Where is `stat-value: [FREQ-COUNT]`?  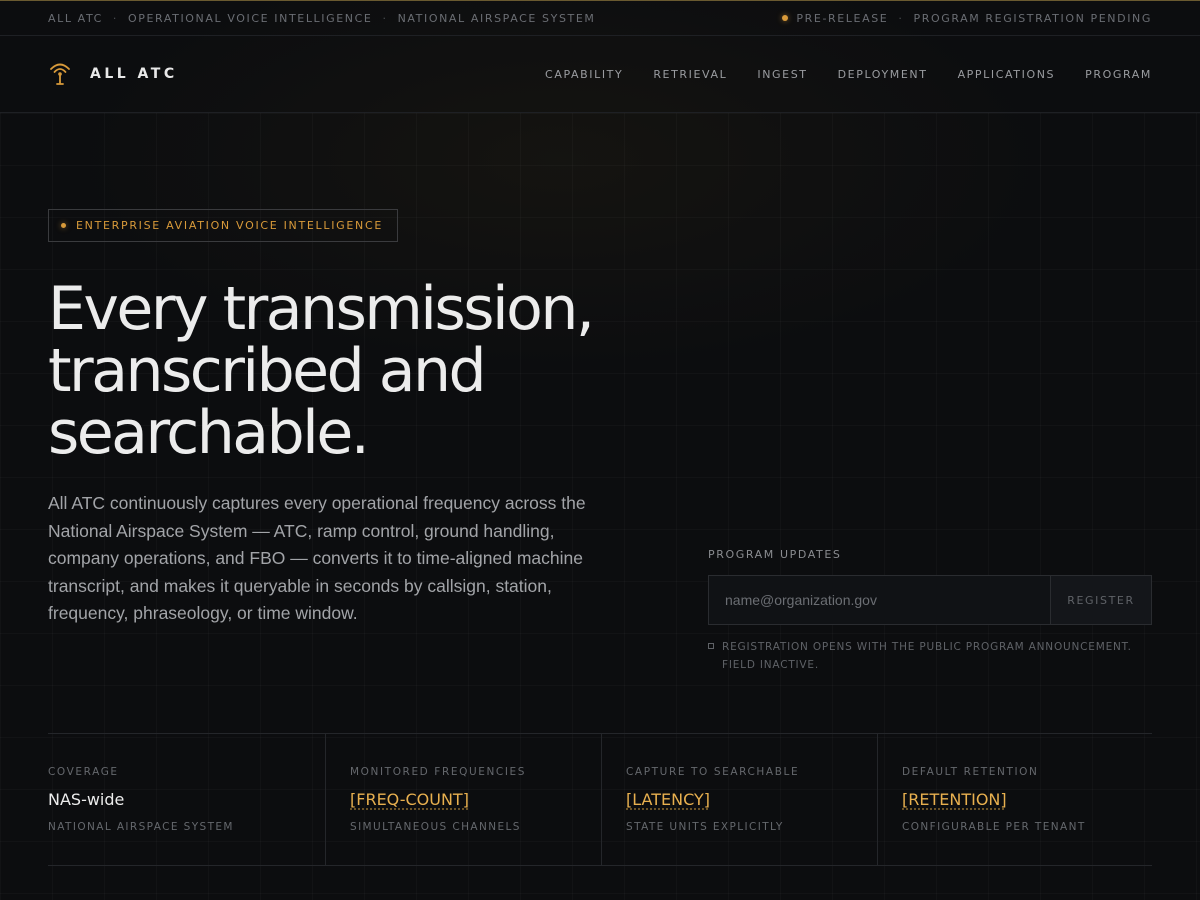 stat-value: [FREQ-COUNT] is located at coordinates (409, 799).